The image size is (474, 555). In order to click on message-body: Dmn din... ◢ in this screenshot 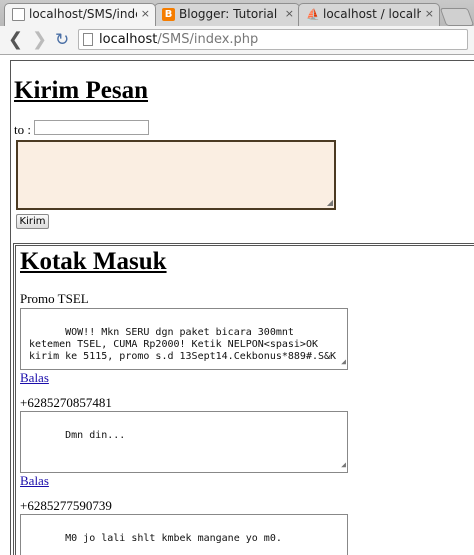, I will do `click(184, 442)`.